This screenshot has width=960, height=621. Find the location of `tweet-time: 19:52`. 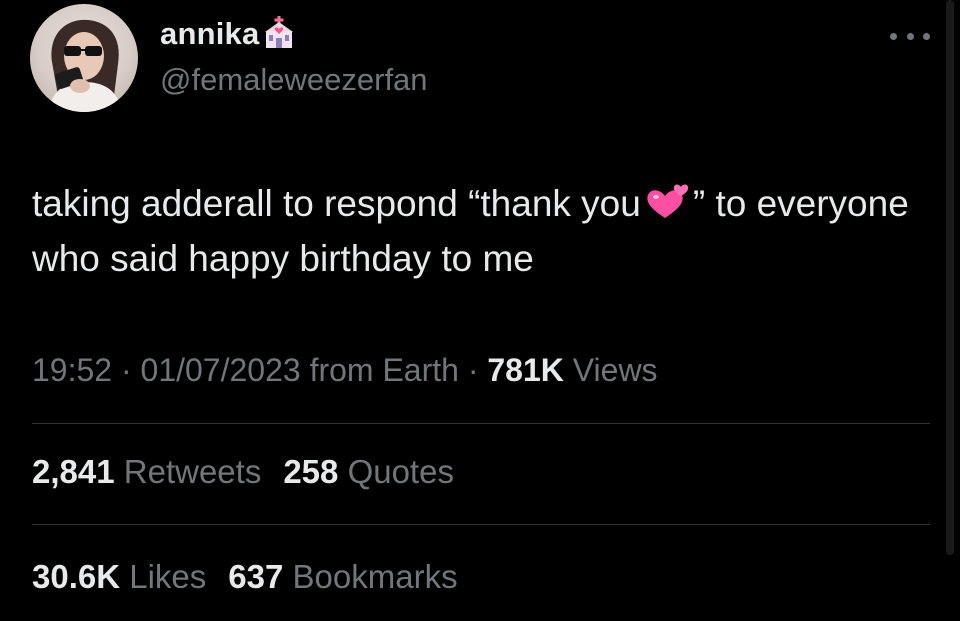

tweet-time: 19:52 is located at coordinates (72, 370).